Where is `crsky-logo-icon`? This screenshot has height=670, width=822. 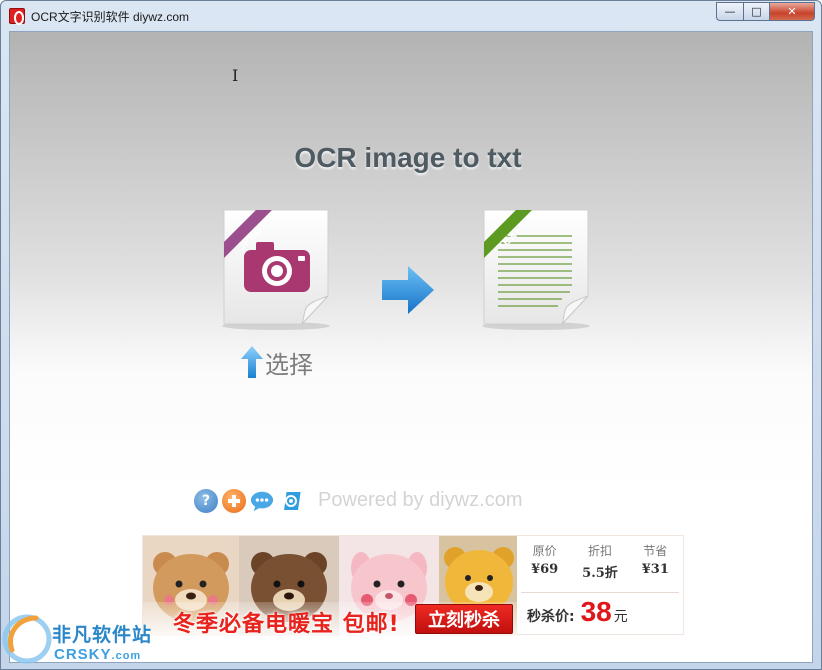 crsky-logo-icon is located at coordinates (27, 639).